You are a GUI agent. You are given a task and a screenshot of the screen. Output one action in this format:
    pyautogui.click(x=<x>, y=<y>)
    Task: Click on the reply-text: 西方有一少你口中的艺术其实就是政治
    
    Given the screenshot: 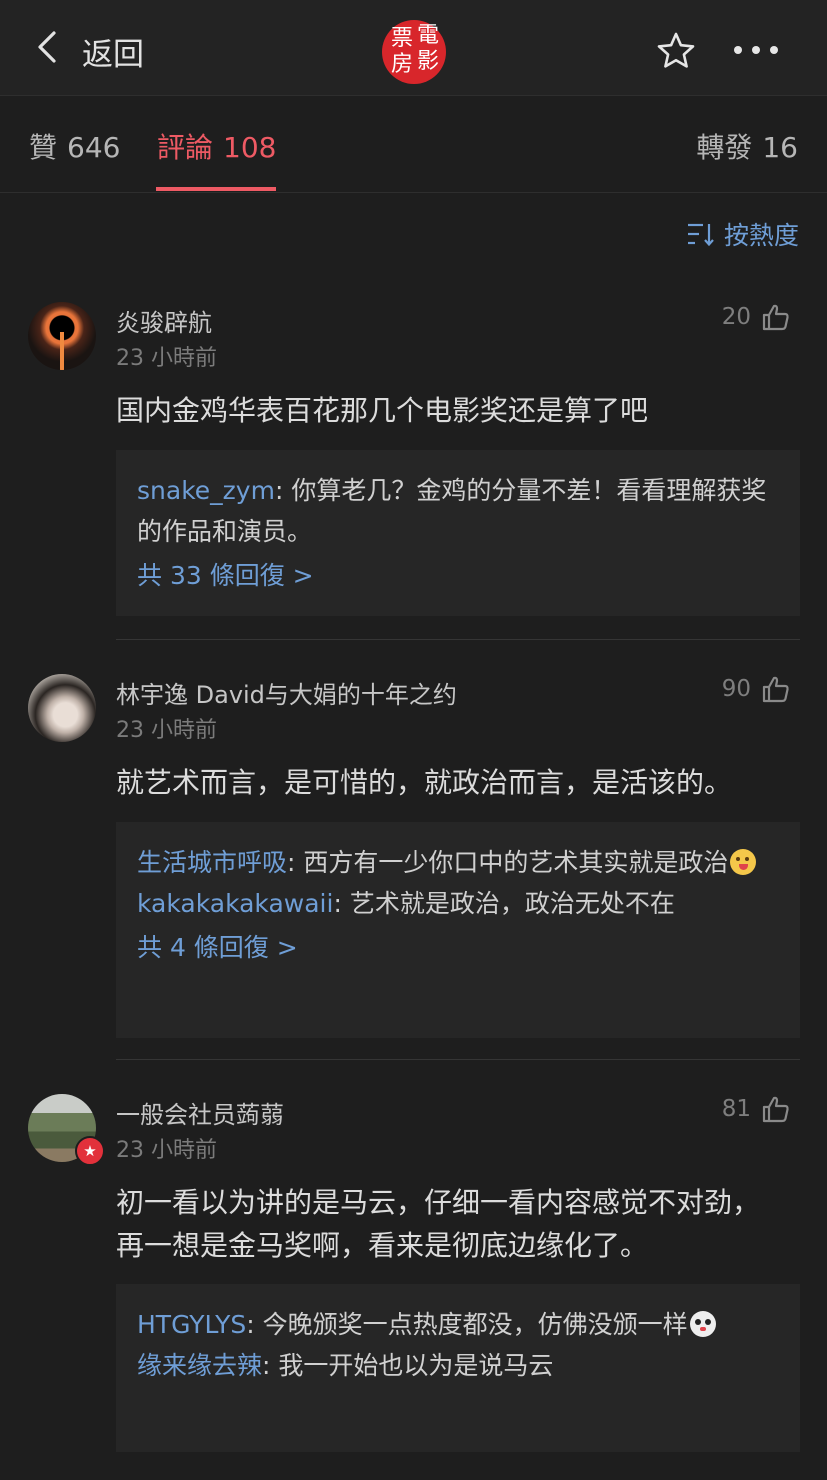 What is the action you would take?
    pyautogui.click(x=516, y=862)
    